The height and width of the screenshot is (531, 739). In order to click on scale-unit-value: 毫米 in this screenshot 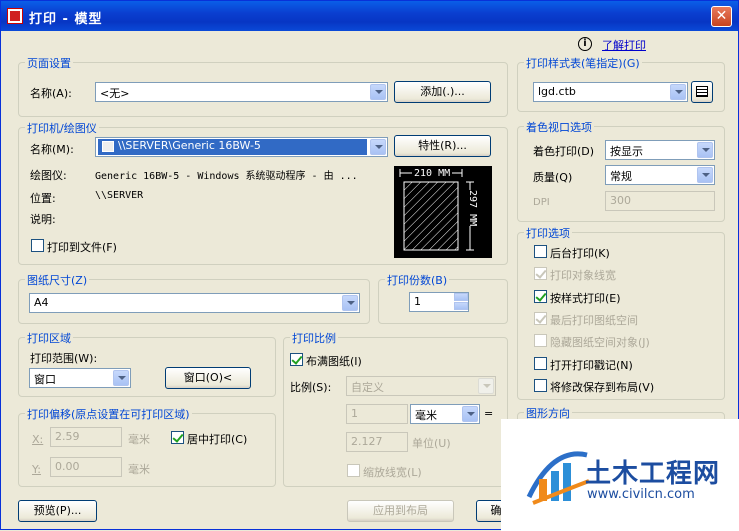, I will do `click(426, 415)`.